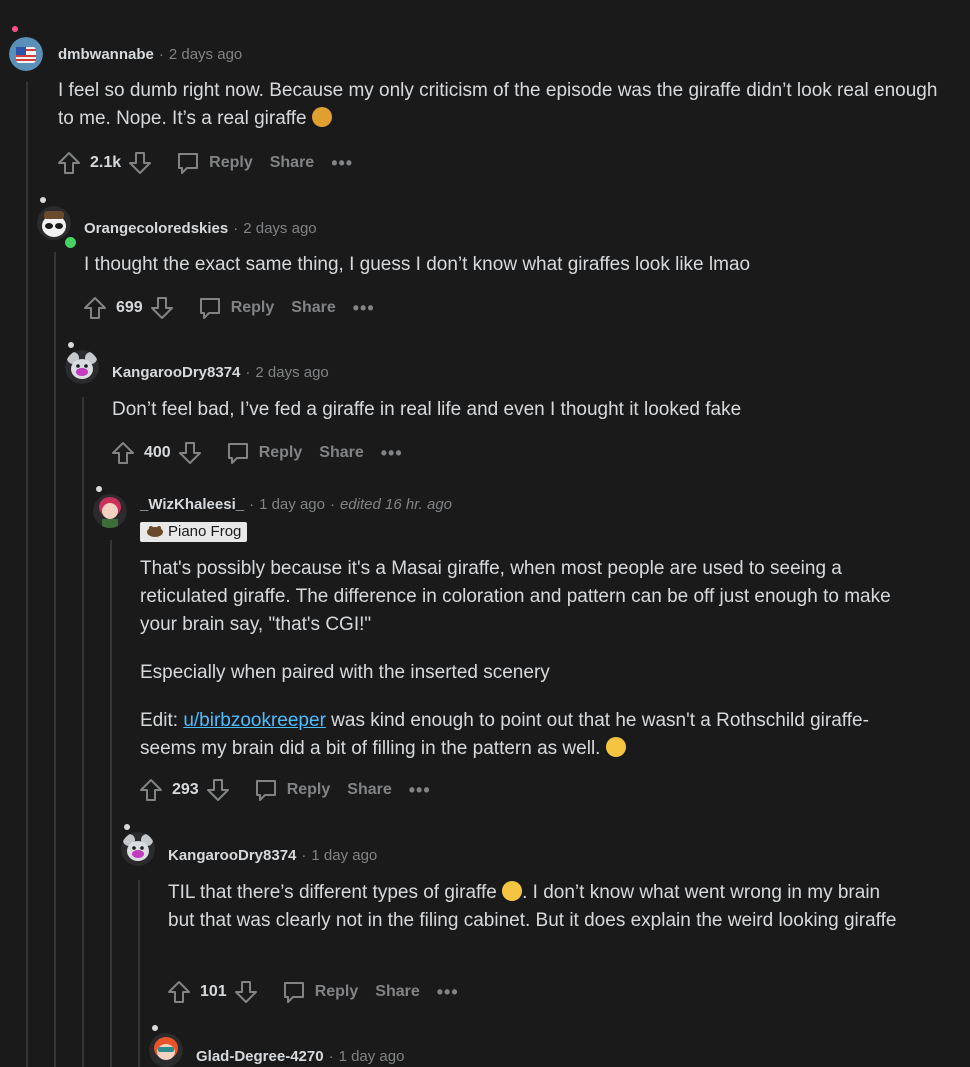 The width and height of the screenshot is (970, 1067). Describe the element at coordinates (155, 530) in the screenshot. I see `frog-icon` at that location.